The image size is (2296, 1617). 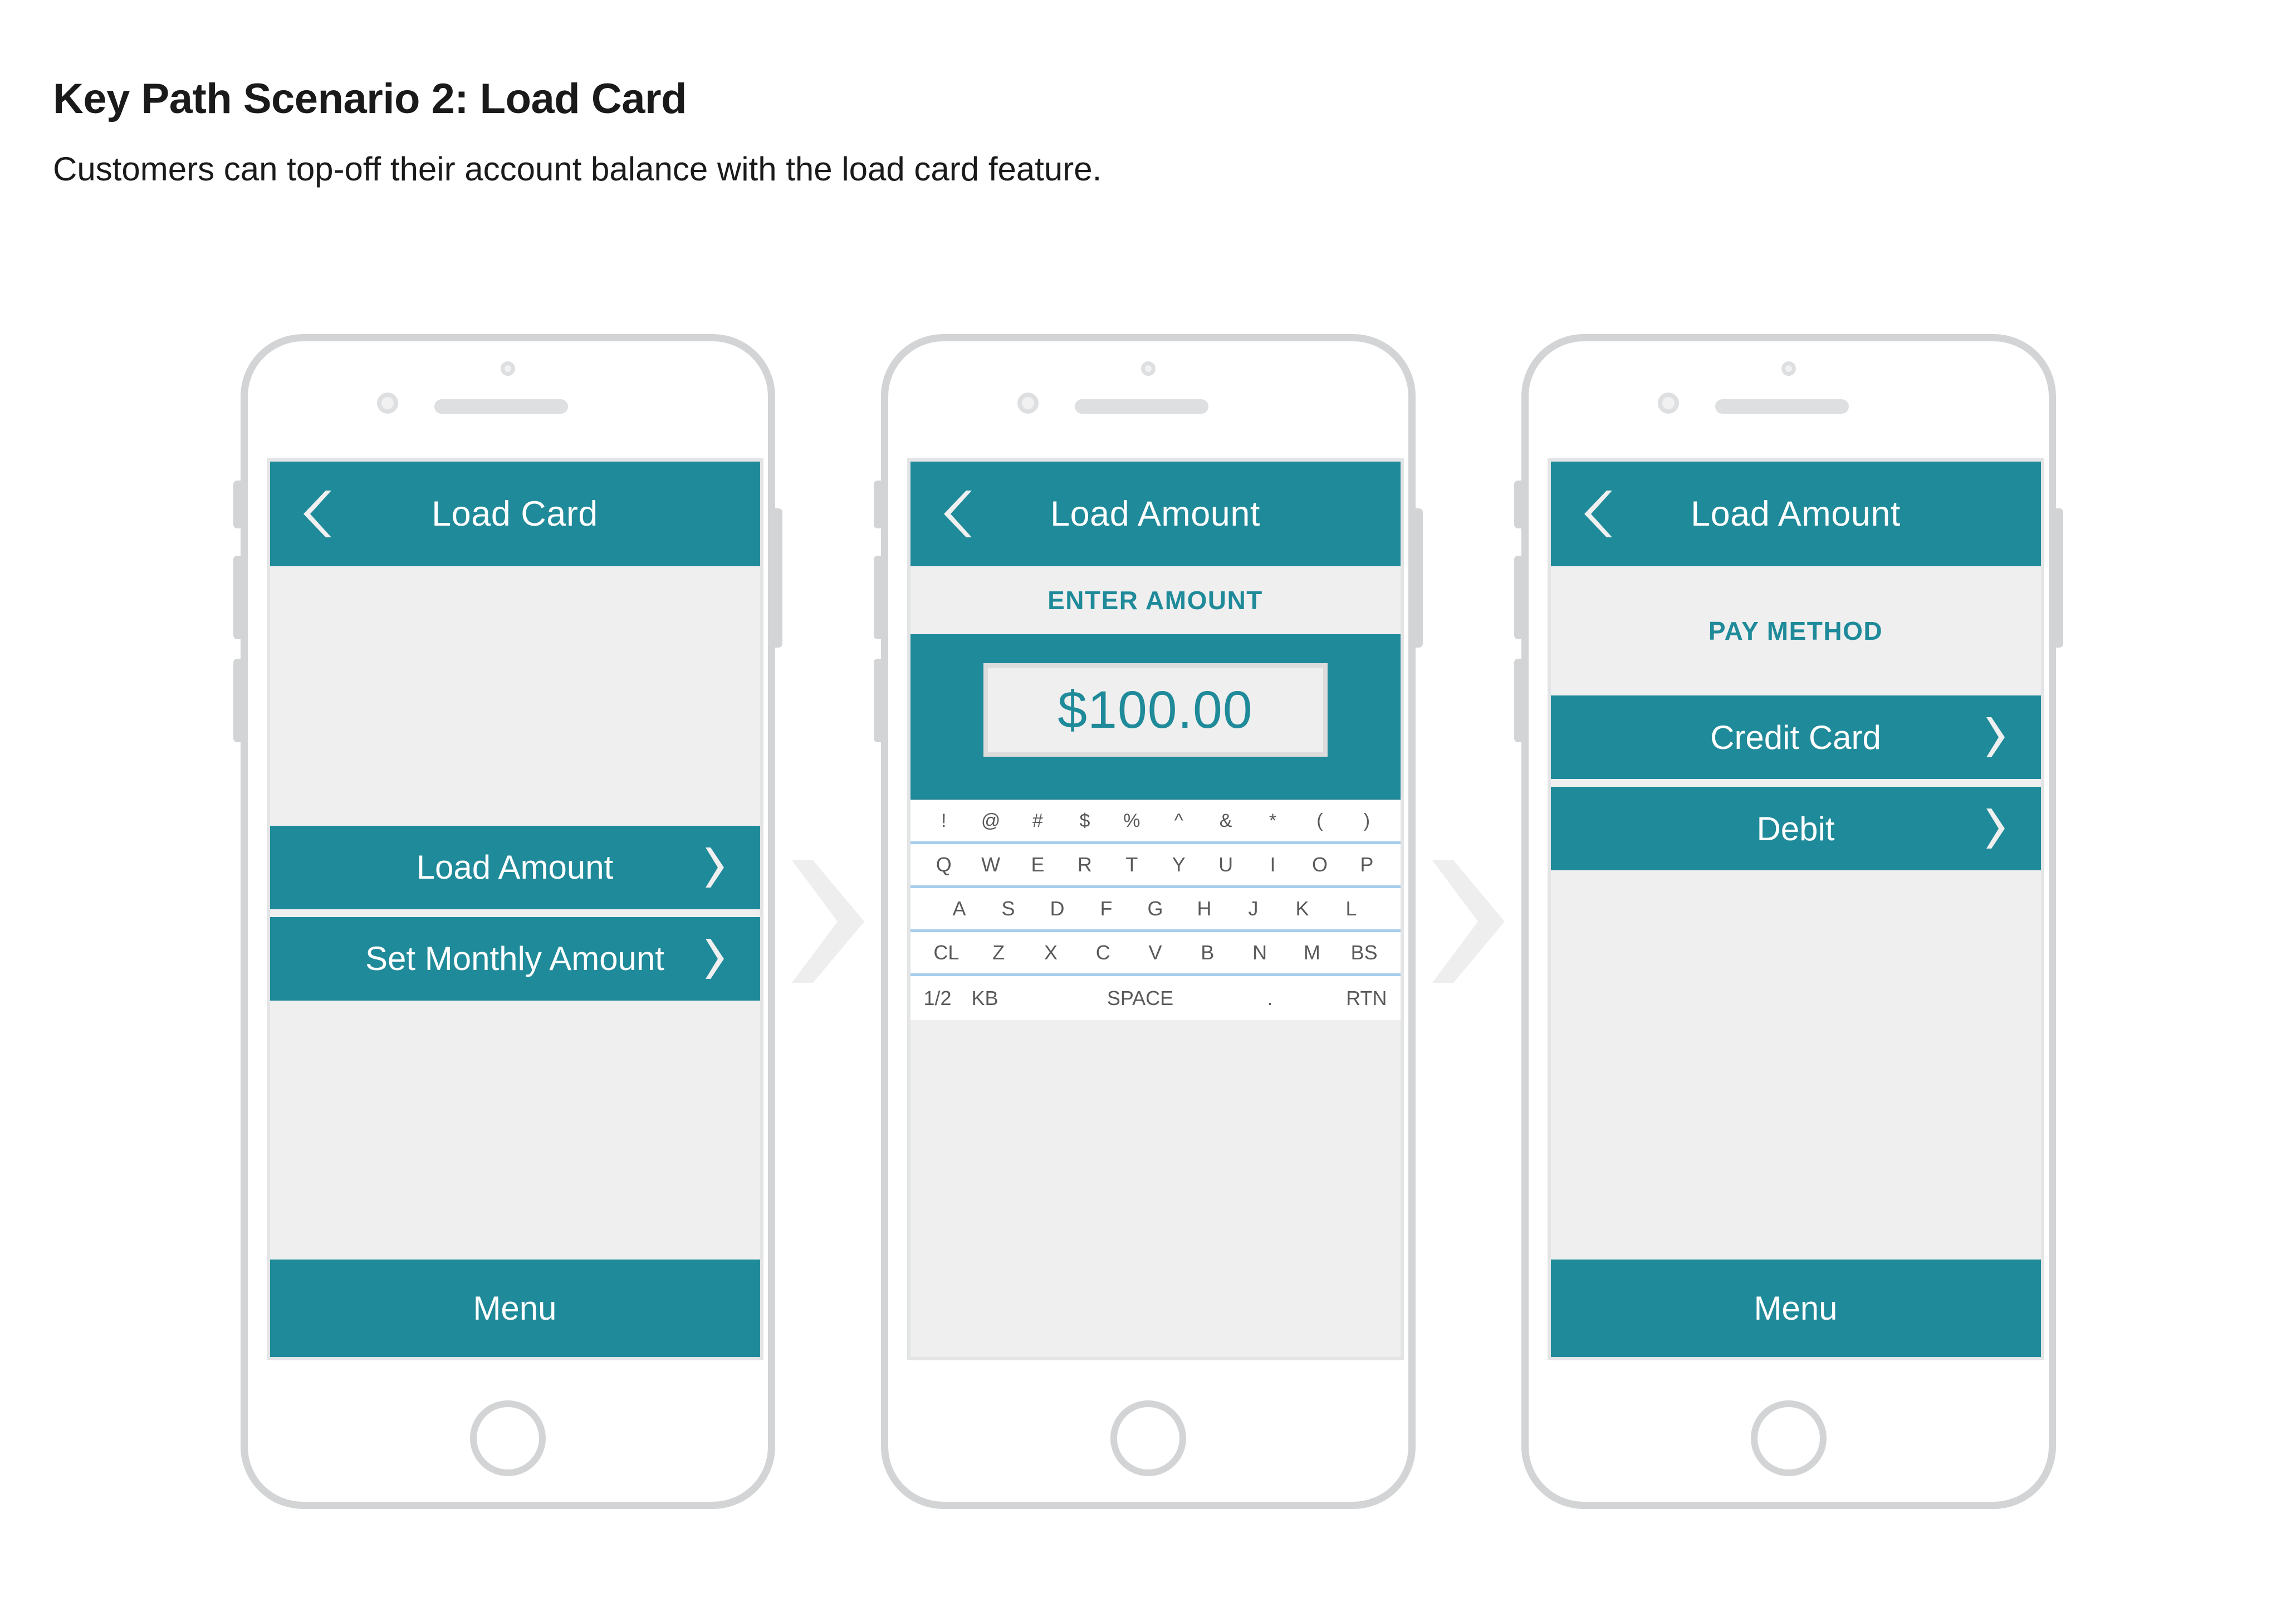 I want to click on key-z: Z, so click(x=999, y=952).